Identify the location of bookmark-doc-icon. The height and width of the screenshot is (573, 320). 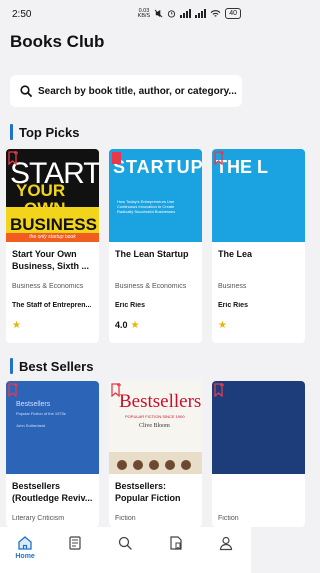
(176, 543).